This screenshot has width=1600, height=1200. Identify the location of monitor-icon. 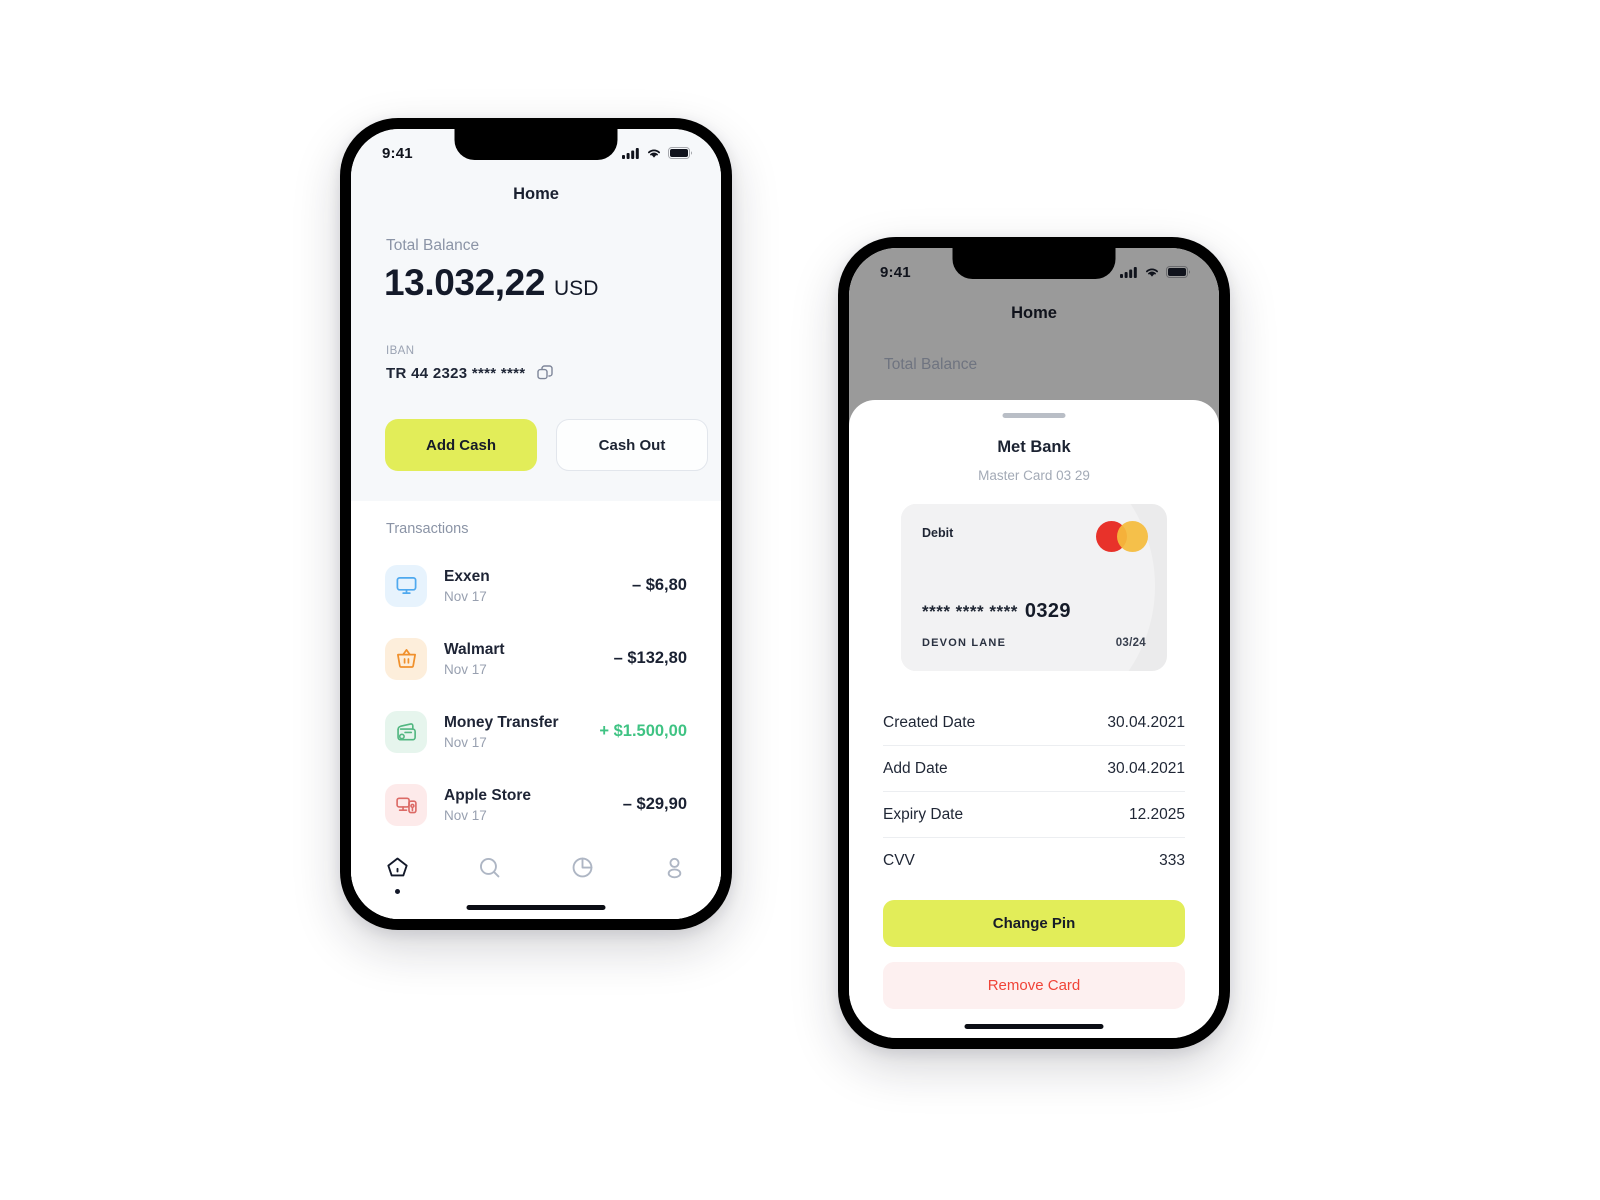
(406, 585).